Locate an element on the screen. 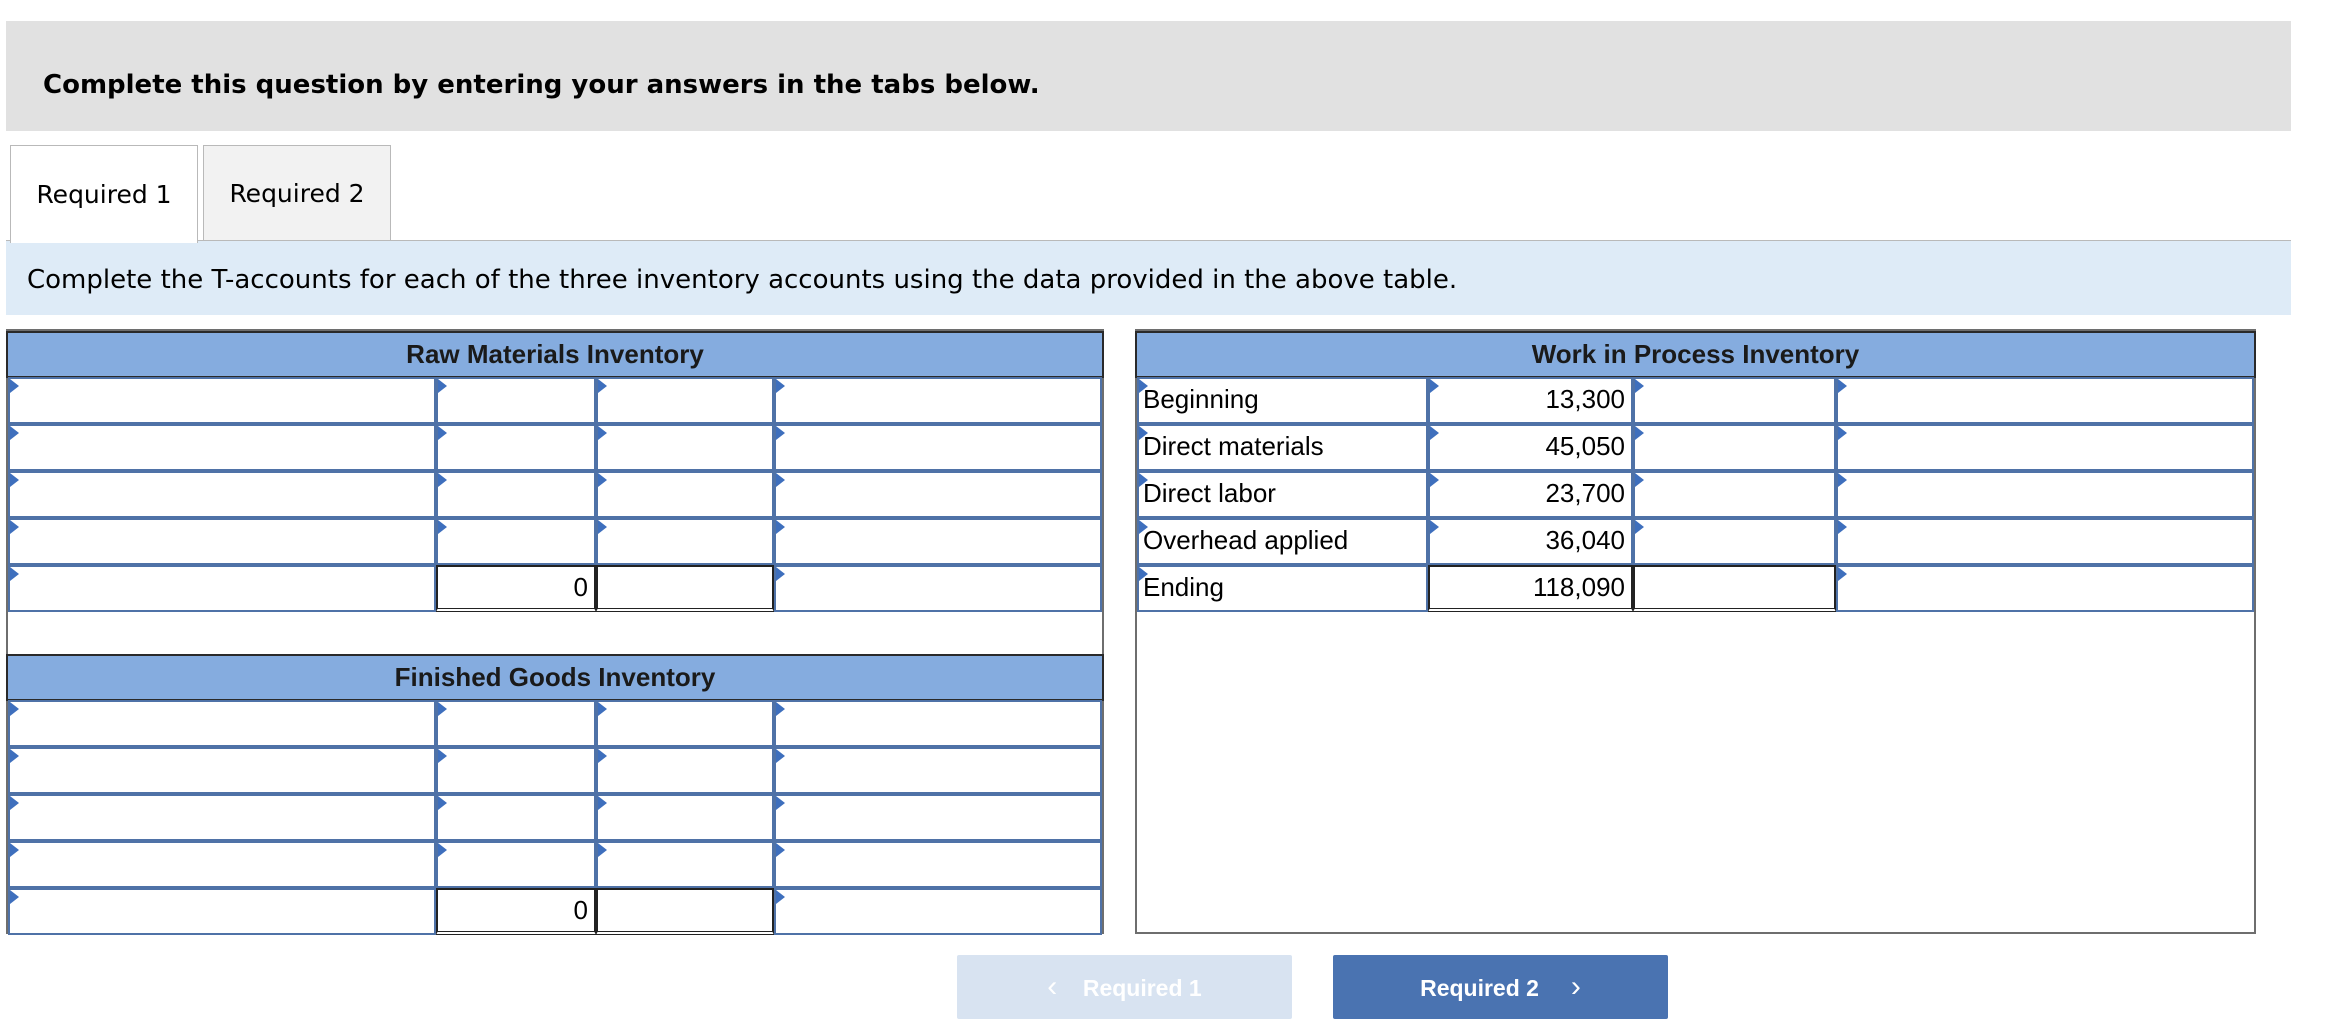  tab-required-1: Required 1 is located at coordinates (104, 194).